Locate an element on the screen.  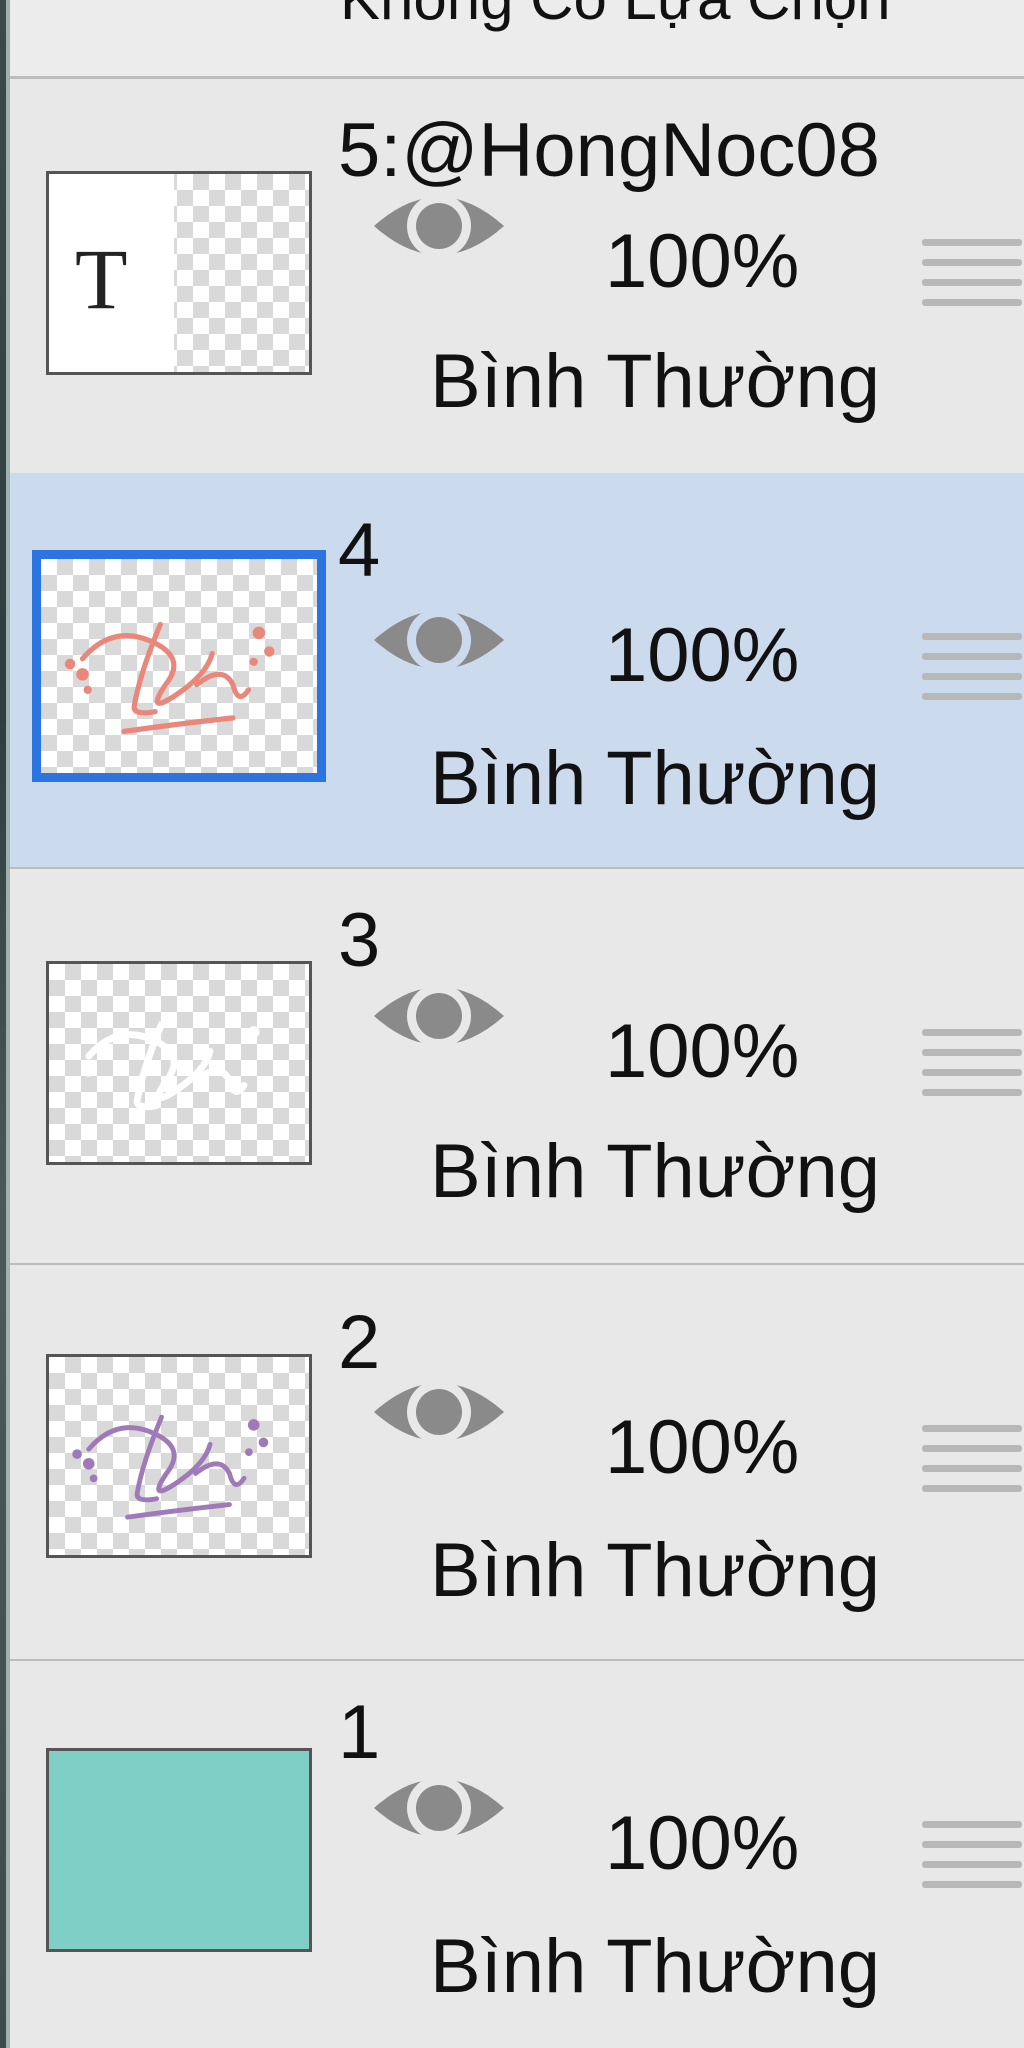
selection-status-bar: Không Có Lựa Chọn is located at coordinates (517, 39).